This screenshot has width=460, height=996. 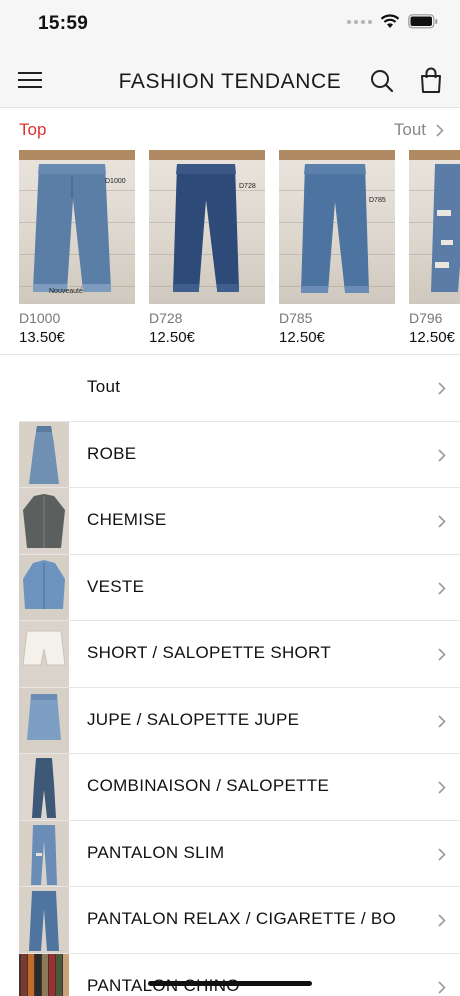 What do you see at coordinates (230, 974) in the screenshot?
I see `category-item-pantalon-chino: PANTALON CHINO` at bounding box center [230, 974].